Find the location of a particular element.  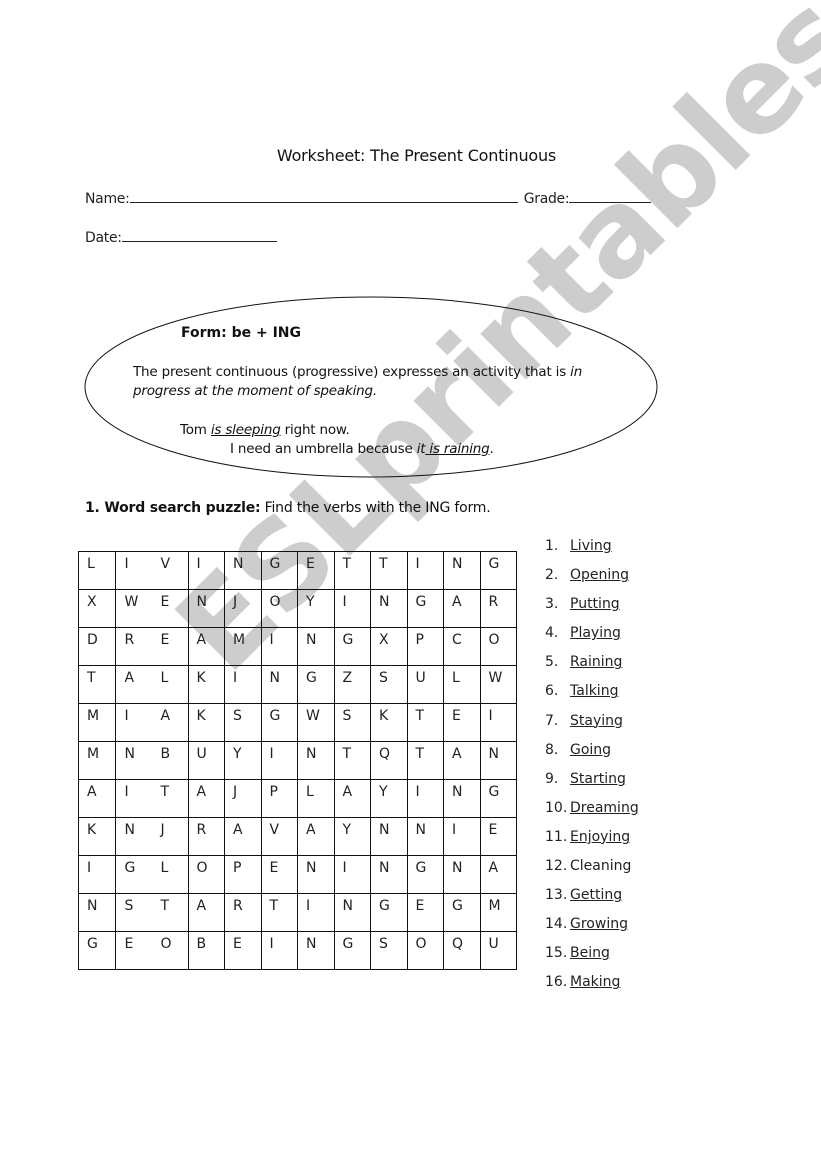

grid-cell-merged: ST is located at coordinates (151, 912).